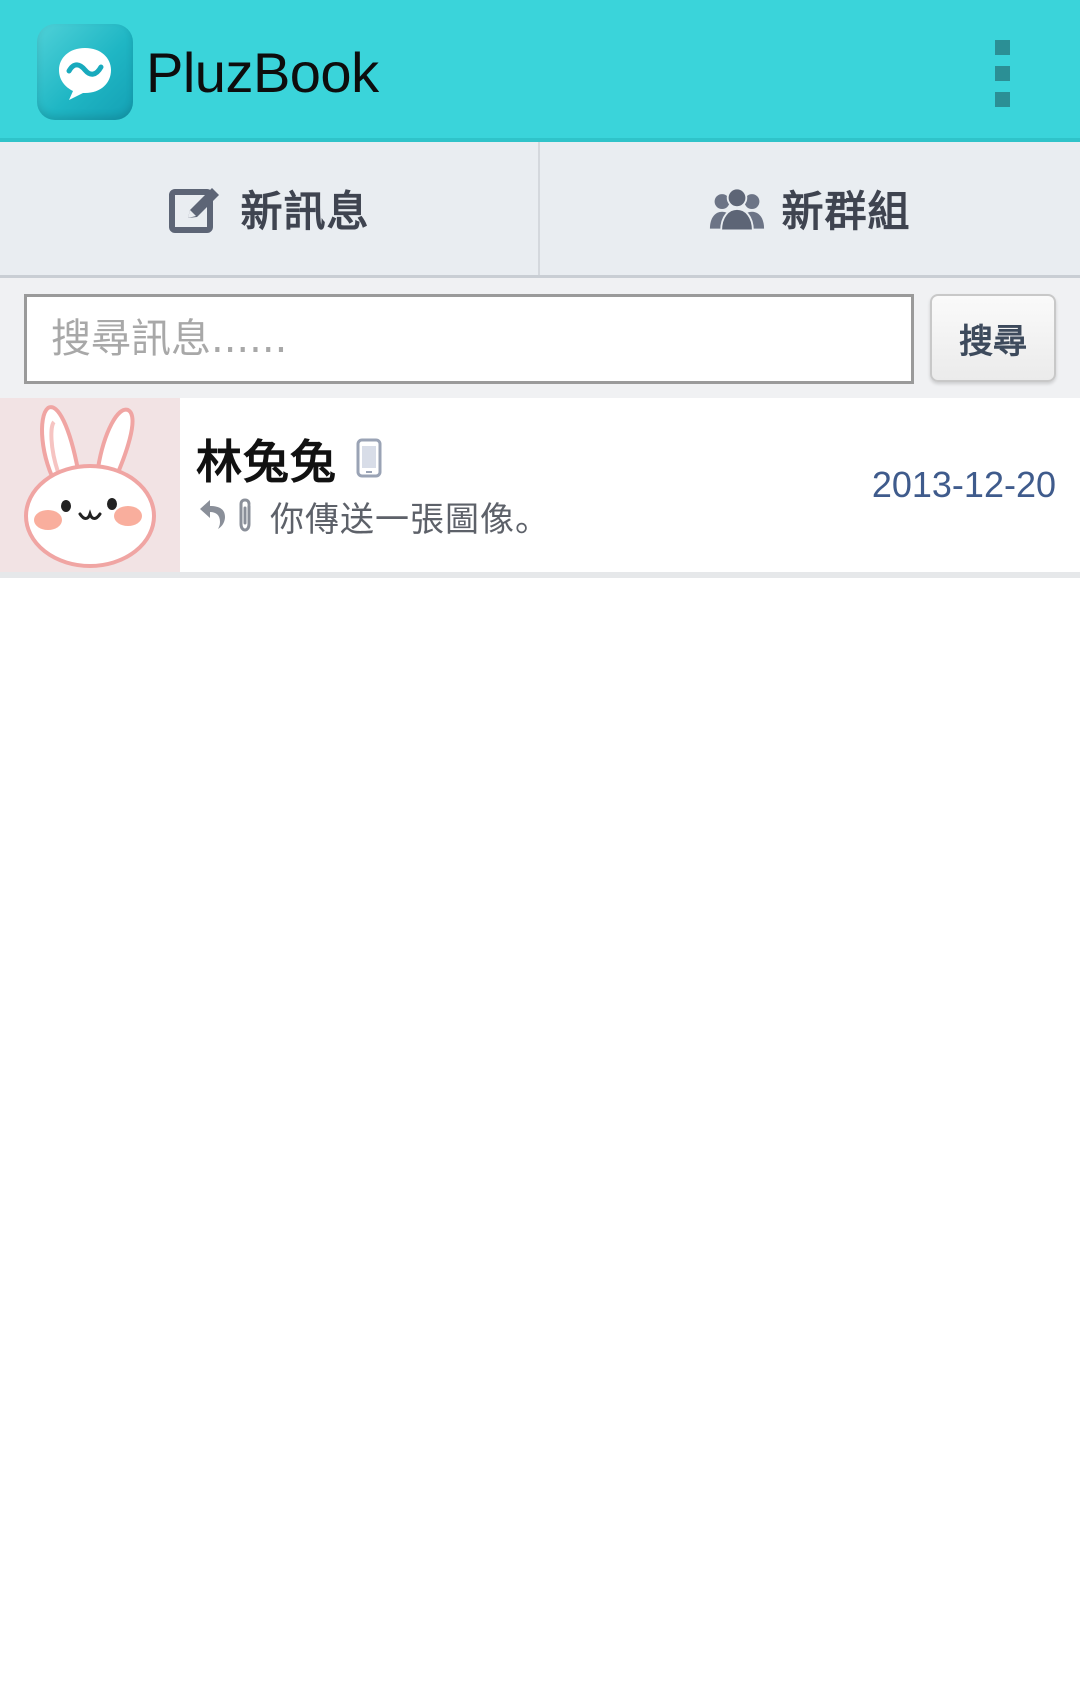 The width and height of the screenshot is (1080, 1700). I want to click on new-message-button: 新訊息, so click(270, 208).